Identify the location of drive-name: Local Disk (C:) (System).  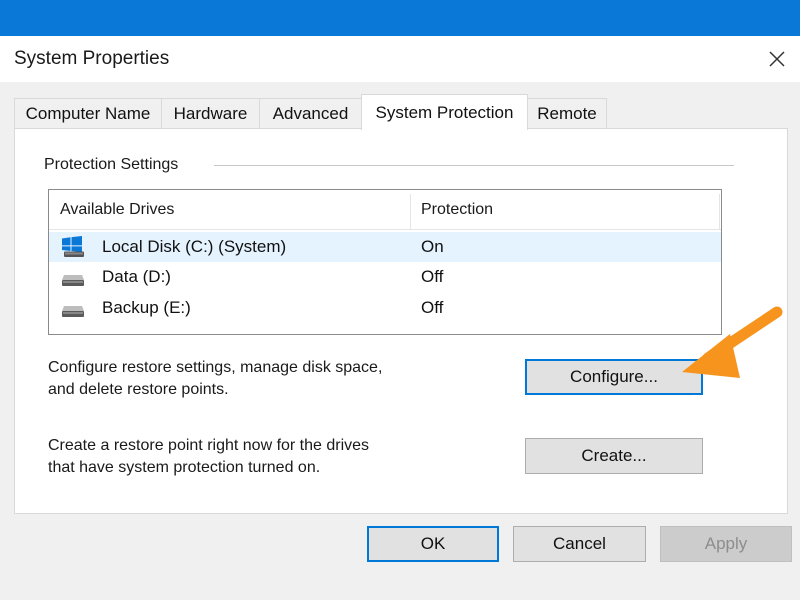
(194, 246).